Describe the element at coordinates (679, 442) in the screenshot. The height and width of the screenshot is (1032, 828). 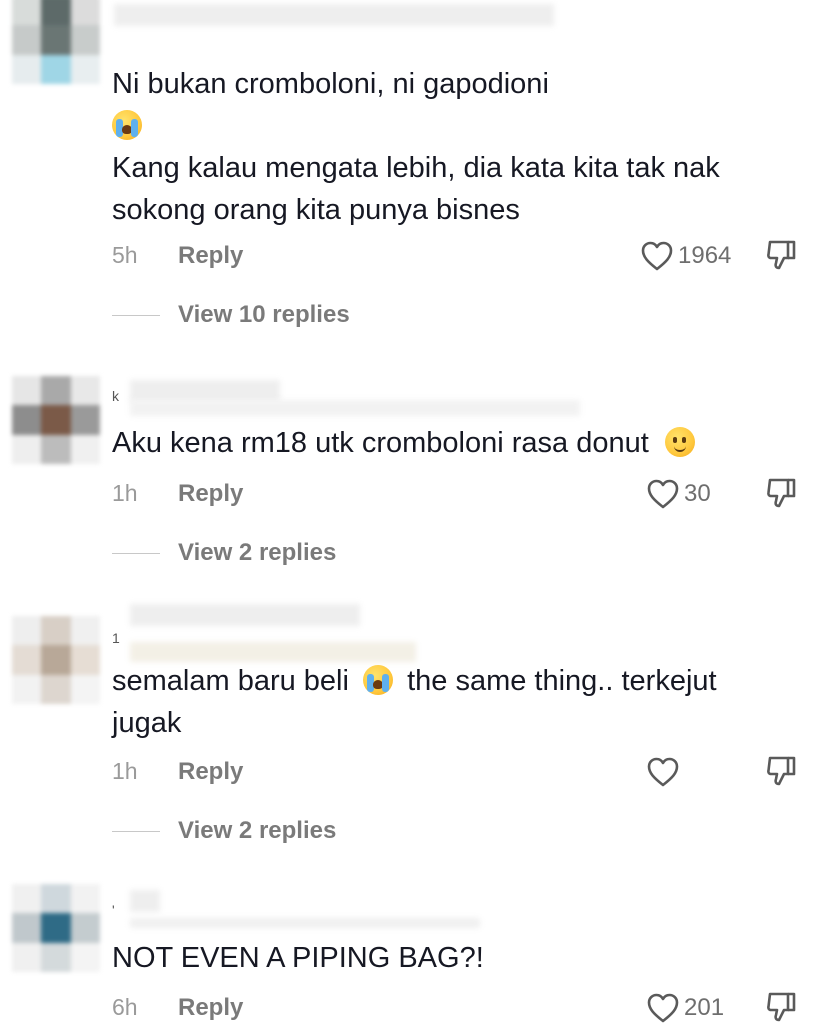
I see `melting-face-icon` at that location.